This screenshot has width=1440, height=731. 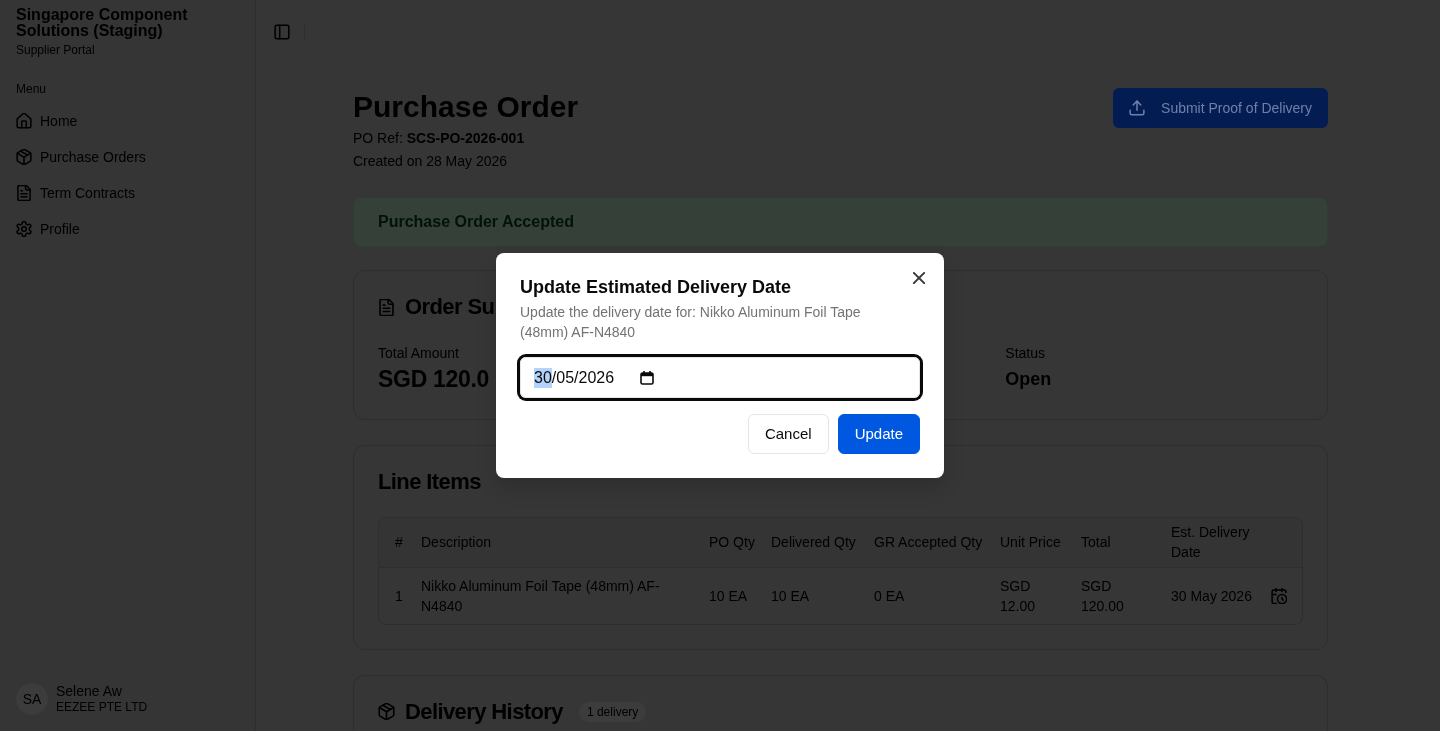 I want to click on submit-proof-button: Submit Proof of Delivery, so click(x=1220, y=108).